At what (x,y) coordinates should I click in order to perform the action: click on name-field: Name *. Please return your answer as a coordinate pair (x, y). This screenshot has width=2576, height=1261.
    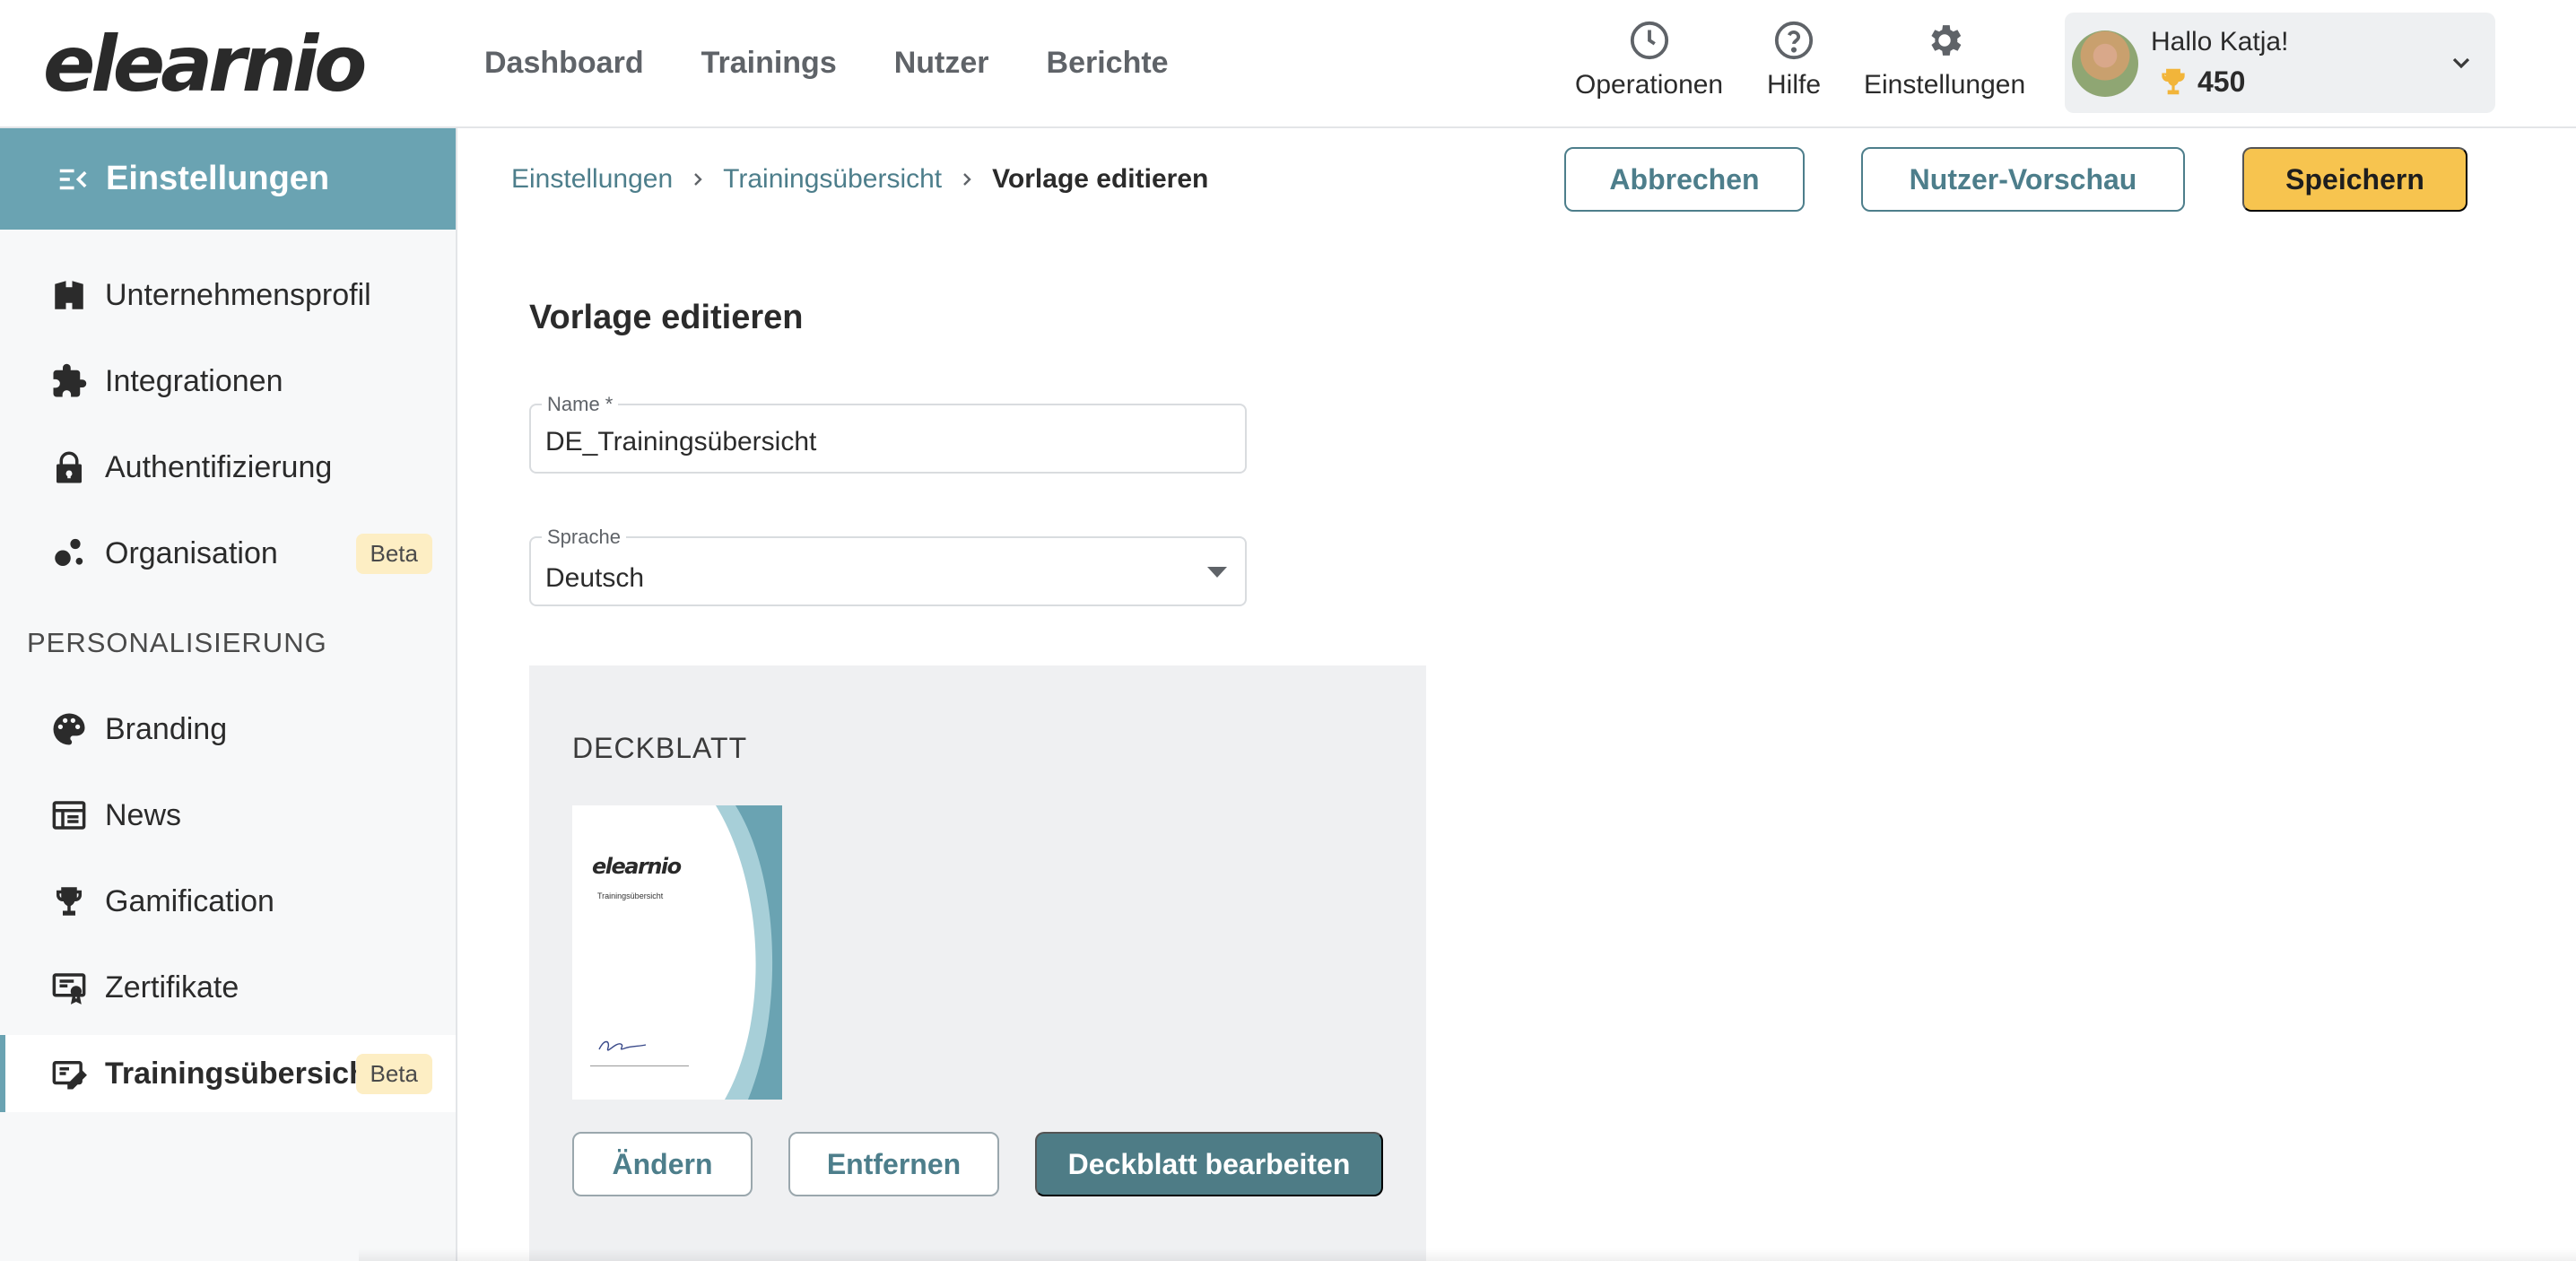
    Looking at the image, I should click on (888, 433).